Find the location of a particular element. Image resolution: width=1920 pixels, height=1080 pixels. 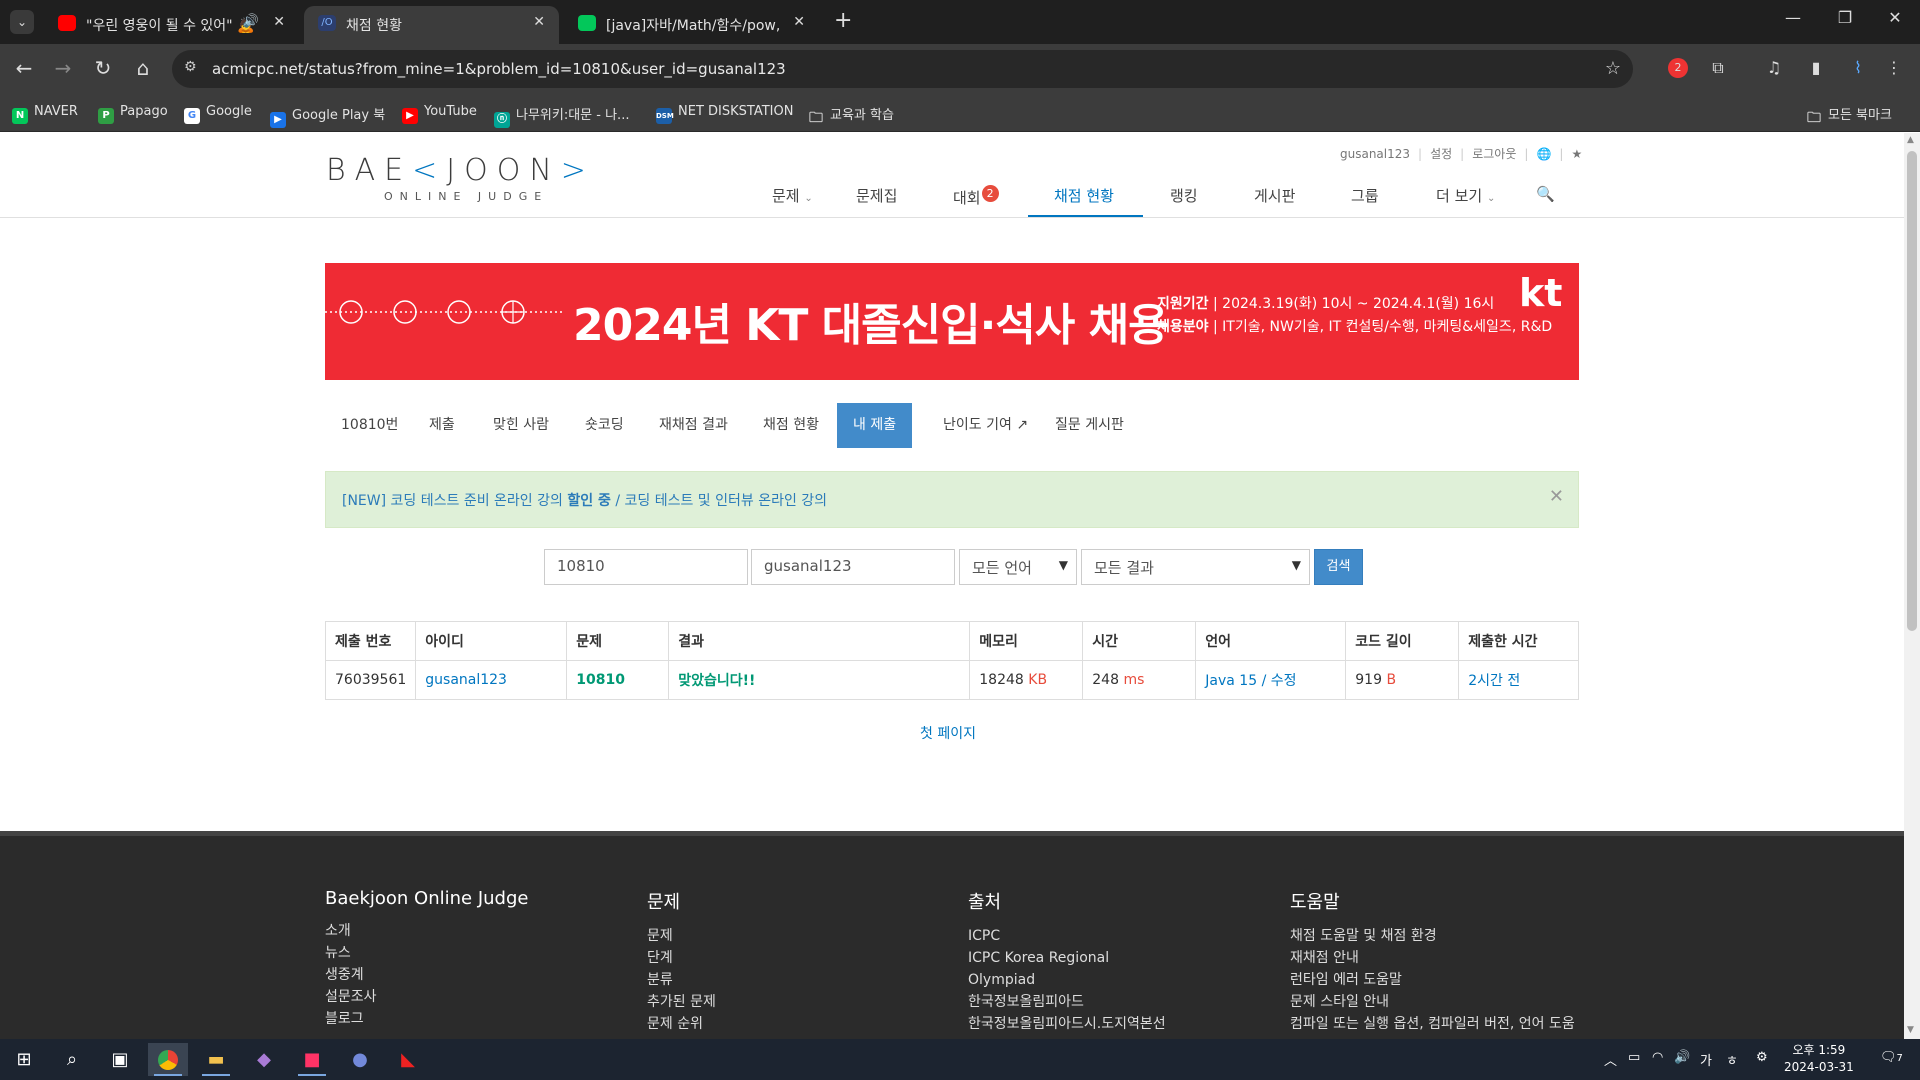

nav-board: 게시판 is located at coordinates (1274, 195).